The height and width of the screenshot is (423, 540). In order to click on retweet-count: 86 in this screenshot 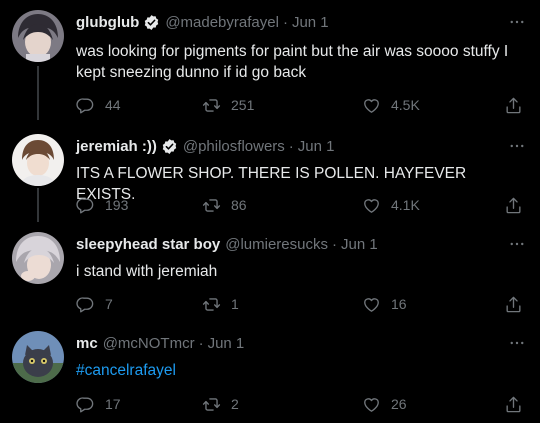, I will do `click(239, 205)`.